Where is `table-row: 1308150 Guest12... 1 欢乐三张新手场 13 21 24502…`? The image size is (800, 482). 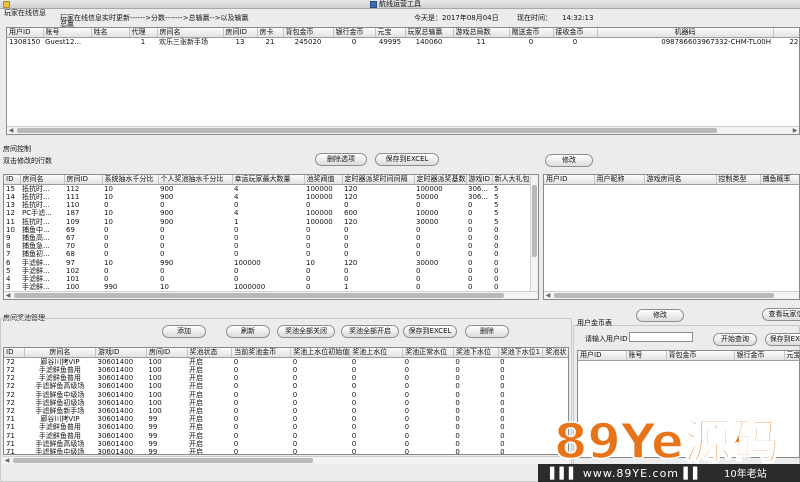 table-row: 1308150 Guest12... 1 欢乐三张新手场 13 21 24502… is located at coordinates (403, 42).